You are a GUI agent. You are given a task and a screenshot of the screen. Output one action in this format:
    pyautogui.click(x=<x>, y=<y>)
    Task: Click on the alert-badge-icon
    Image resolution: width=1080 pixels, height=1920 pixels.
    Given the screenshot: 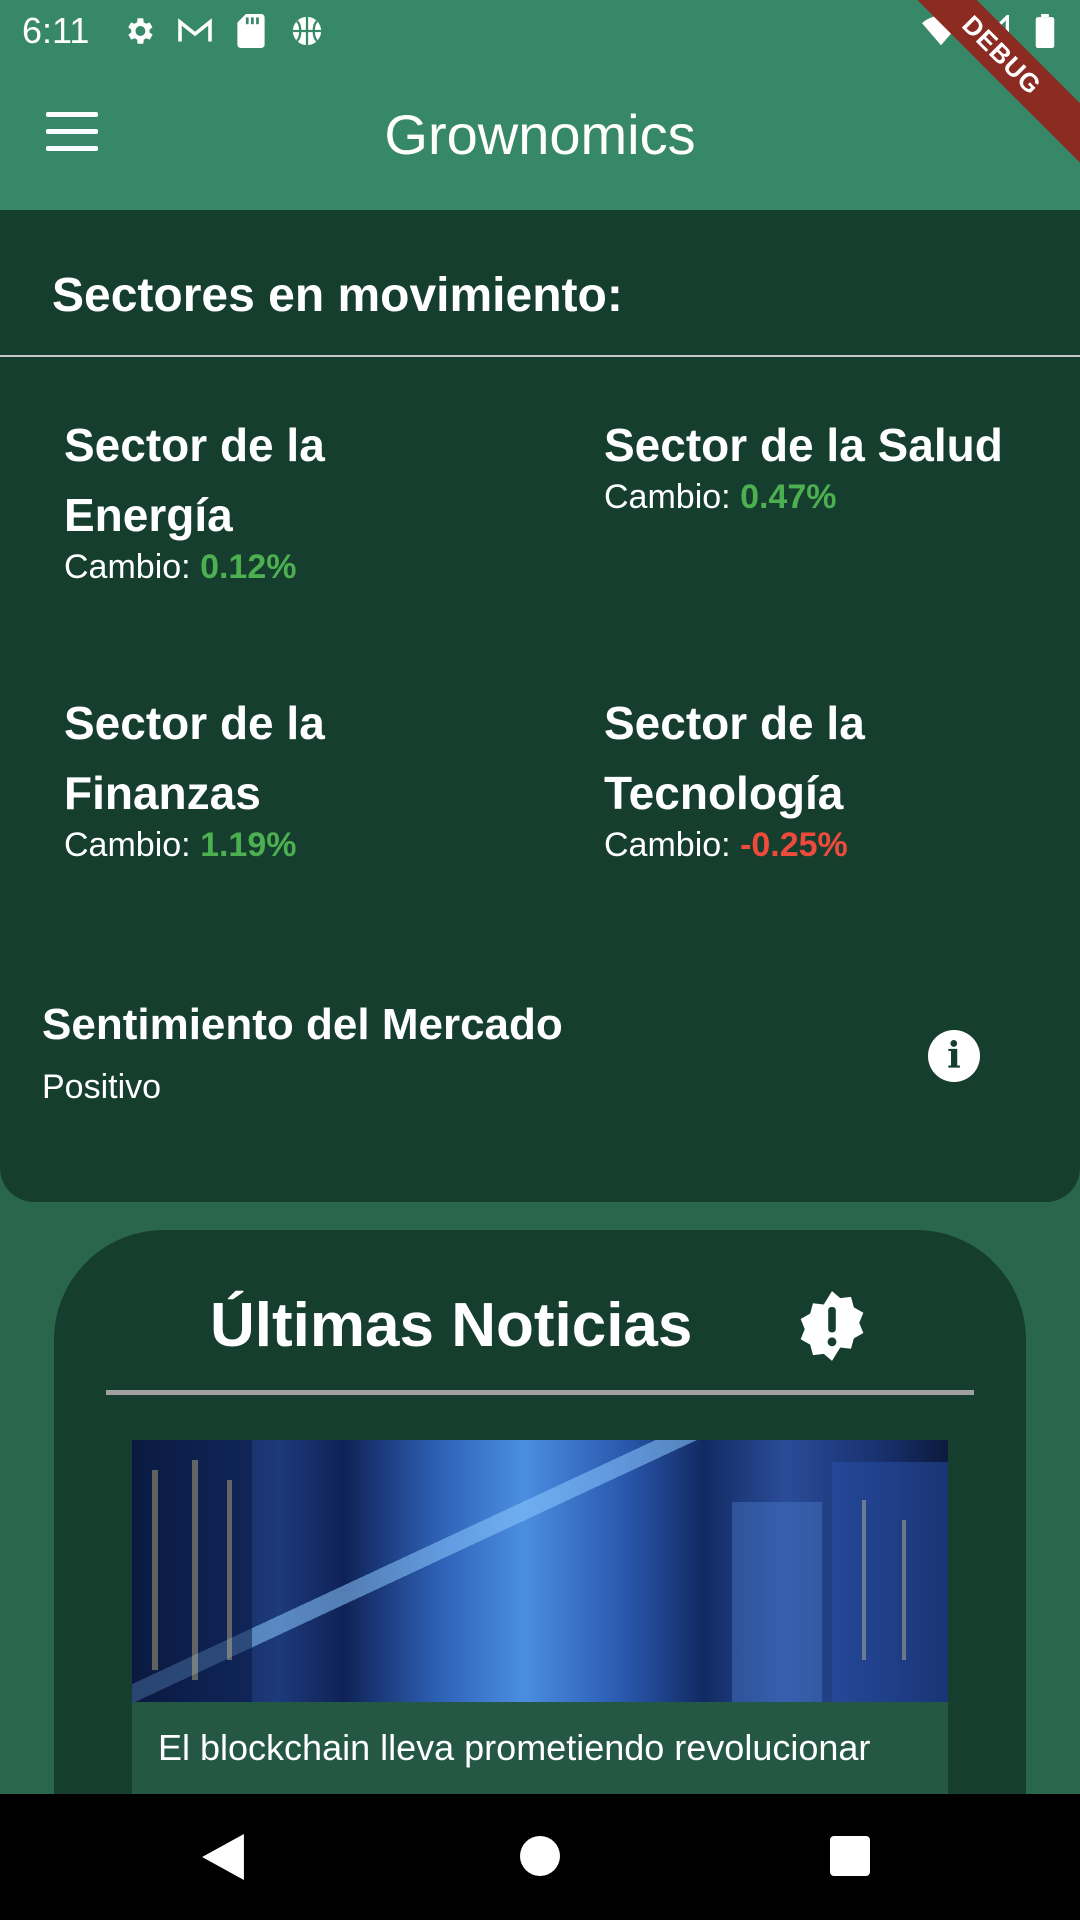 What is the action you would take?
    pyautogui.click(x=832, y=1326)
    